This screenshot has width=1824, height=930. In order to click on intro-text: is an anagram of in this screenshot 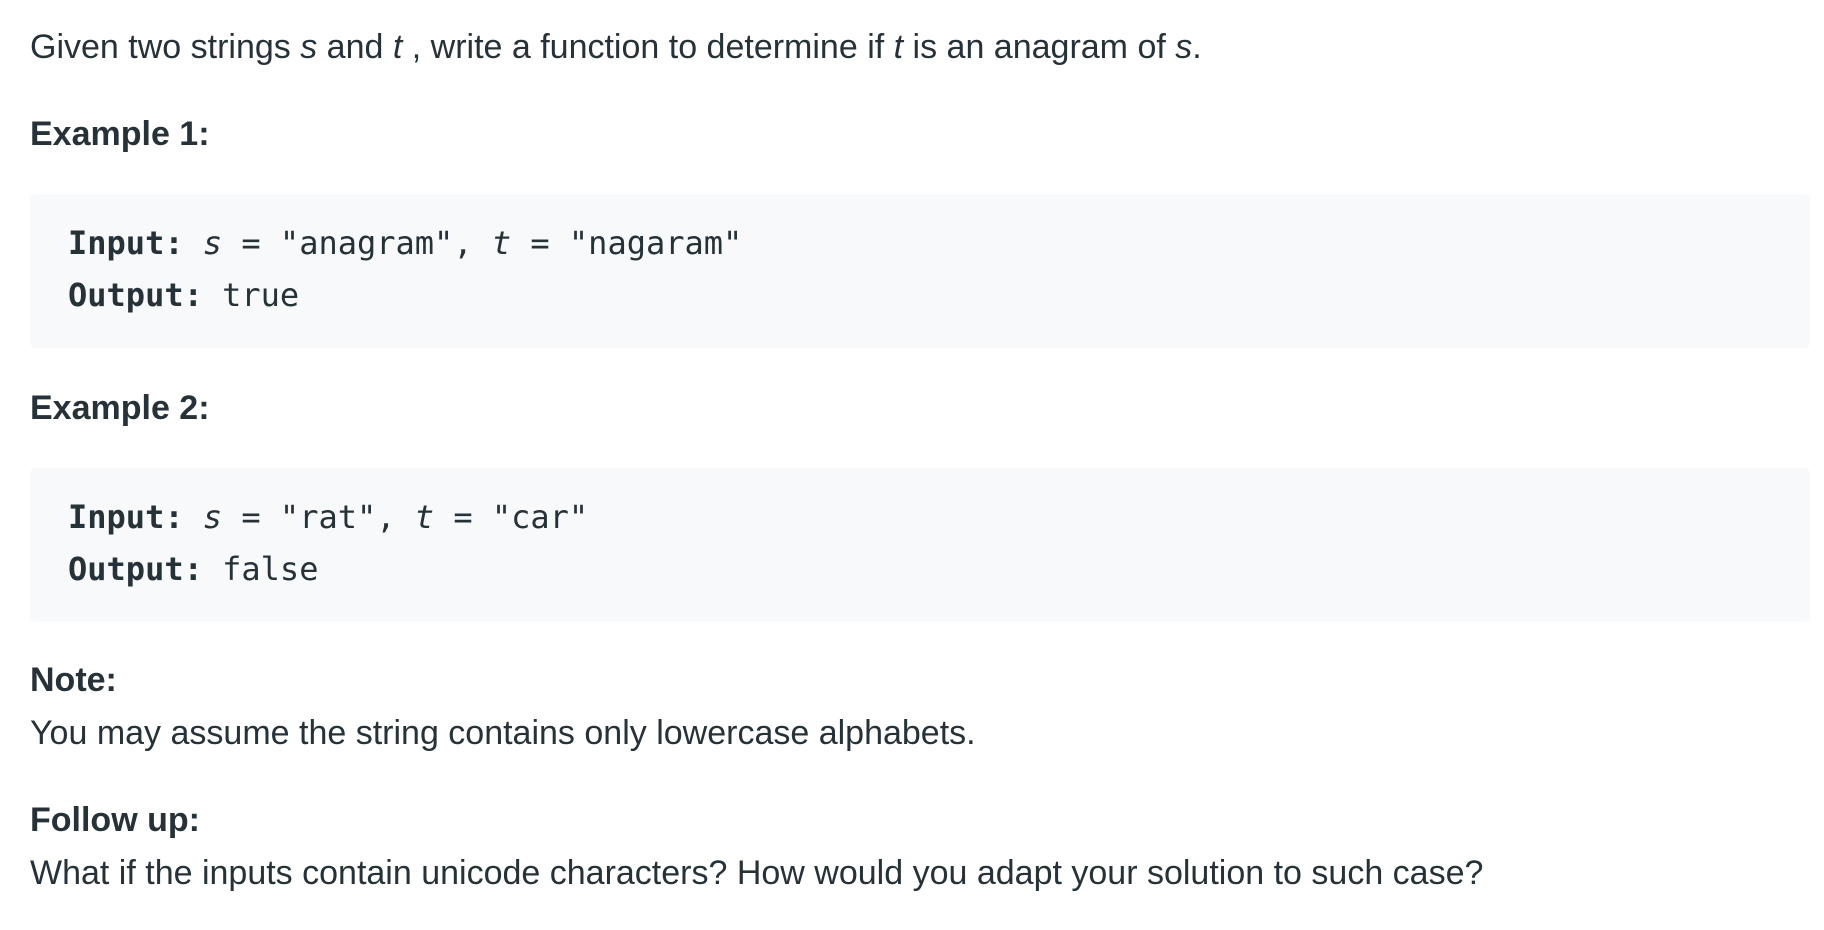, I will do `click(1039, 47)`.